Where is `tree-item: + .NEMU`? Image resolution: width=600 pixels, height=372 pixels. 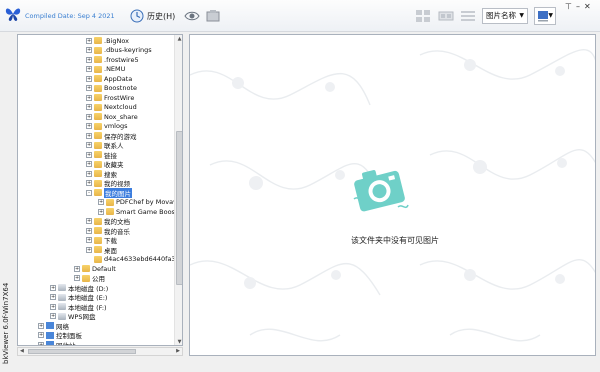 tree-item: + .NEMU is located at coordinates (105, 70).